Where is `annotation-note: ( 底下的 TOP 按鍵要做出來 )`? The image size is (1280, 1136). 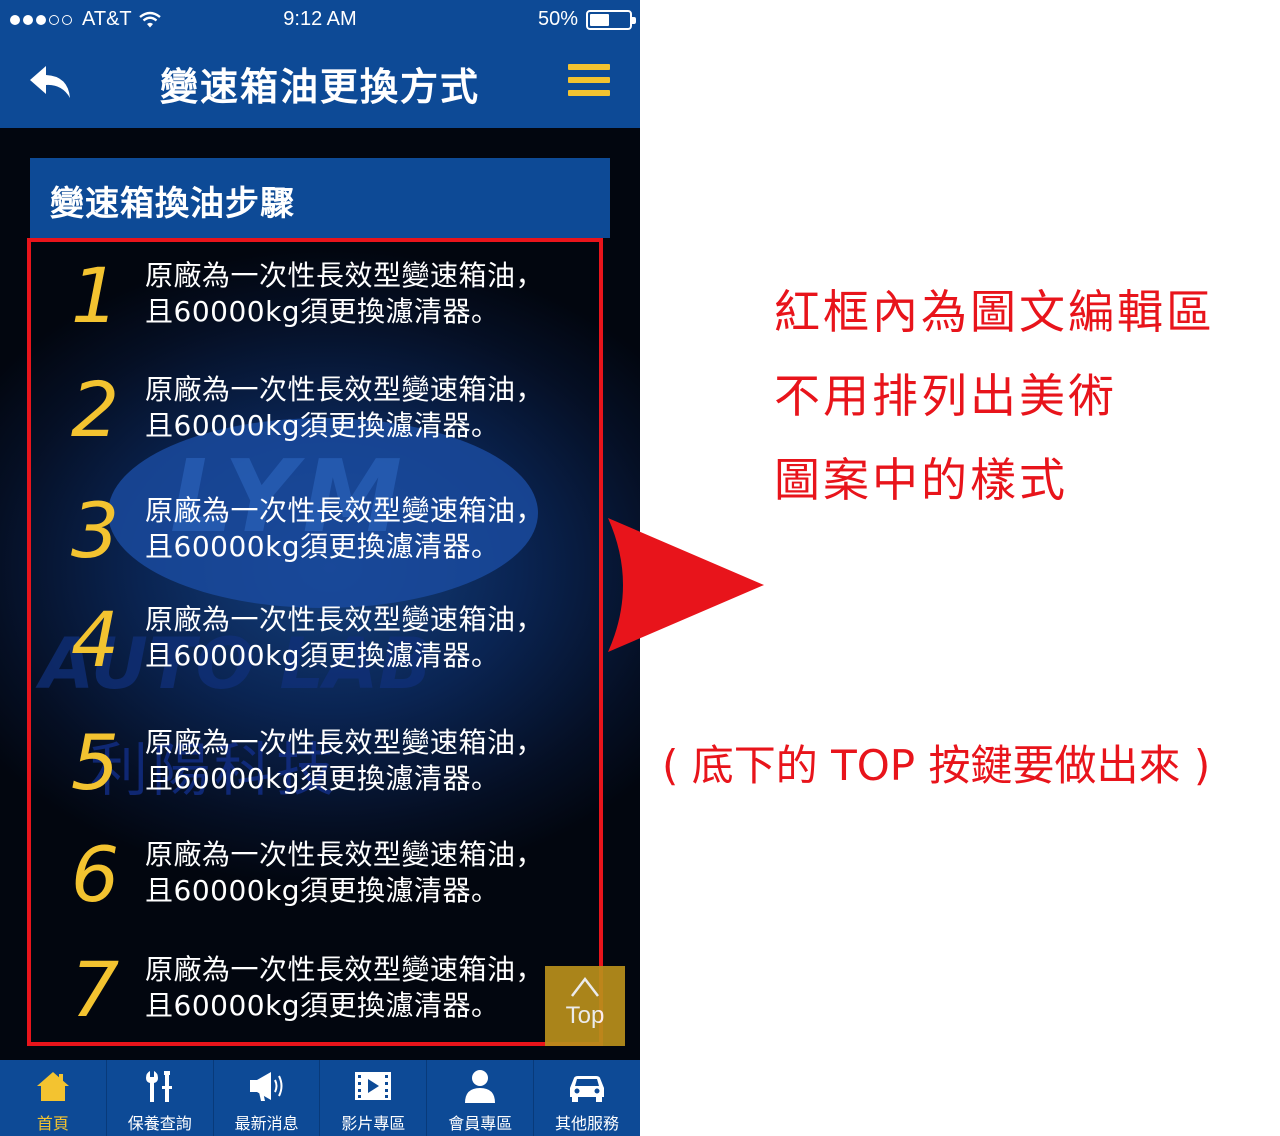 annotation-note: ( 底下的 TOP 按鍵要做出來 ) is located at coordinates (936, 765).